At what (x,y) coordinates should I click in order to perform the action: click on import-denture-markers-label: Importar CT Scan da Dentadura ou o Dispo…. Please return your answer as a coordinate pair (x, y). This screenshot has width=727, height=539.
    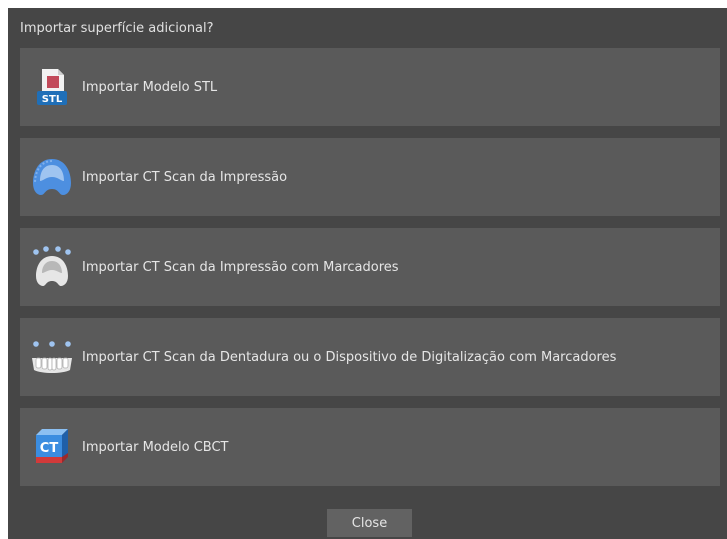
    Looking at the image, I should click on (349, 357).